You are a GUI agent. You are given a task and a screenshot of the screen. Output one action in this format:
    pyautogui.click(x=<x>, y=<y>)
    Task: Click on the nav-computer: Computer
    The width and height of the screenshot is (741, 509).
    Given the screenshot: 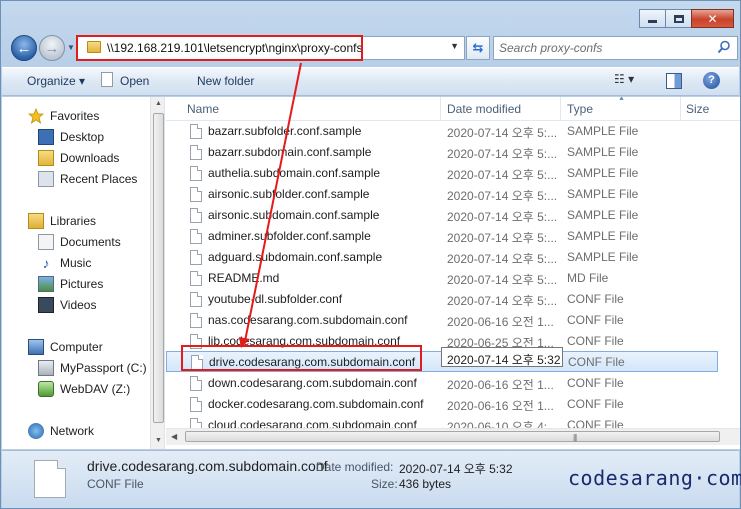 What is the action you would take?
    pyautogui.click(x=65, y=347)
    